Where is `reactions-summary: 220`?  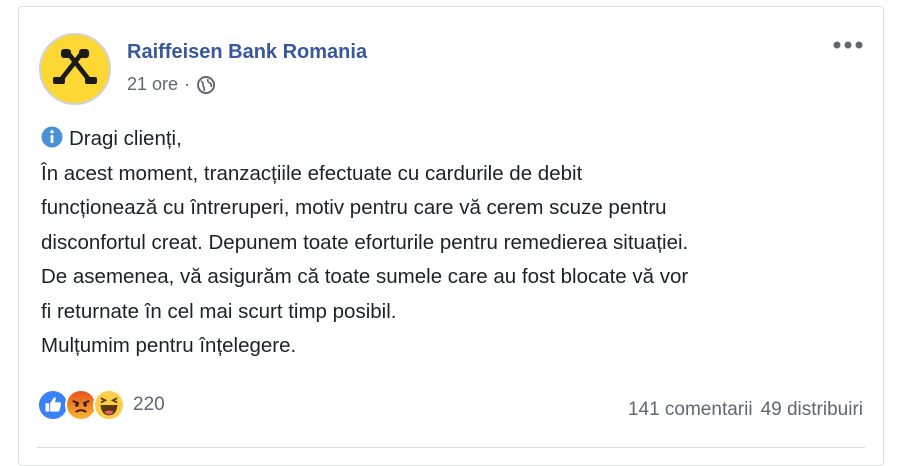 reactions-summary: 220 is located at coordinates (101, 405).